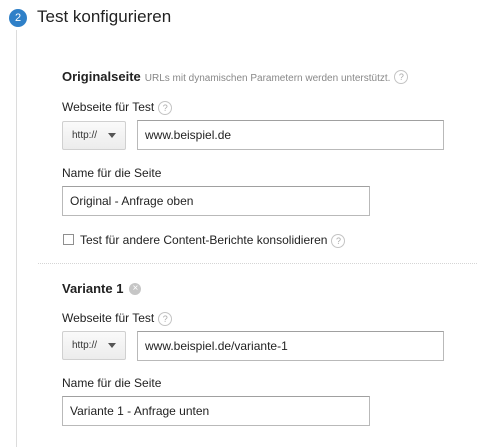 Image resolution: width=477 pixels, height=447 pixels. I want to click on step-number-badge: 2, so click(18, 18).